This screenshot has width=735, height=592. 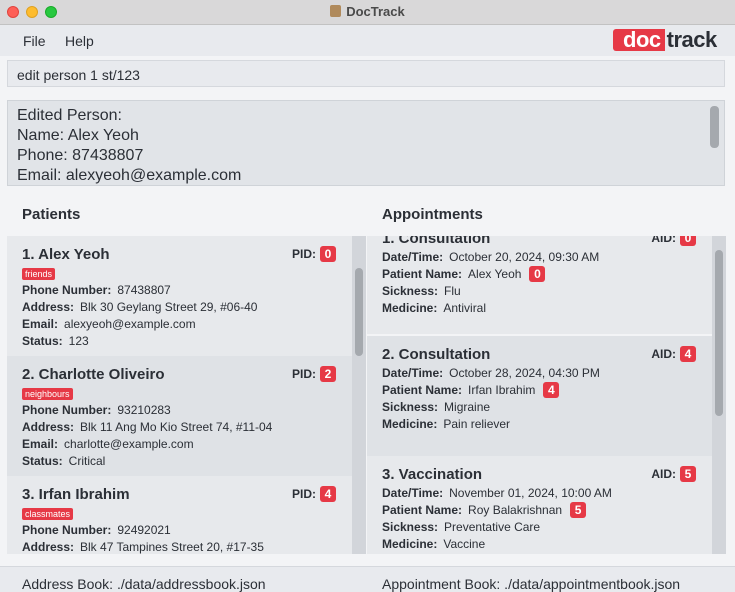 I want to click on patient-list-scrollbar, so click(x=359, y=395).